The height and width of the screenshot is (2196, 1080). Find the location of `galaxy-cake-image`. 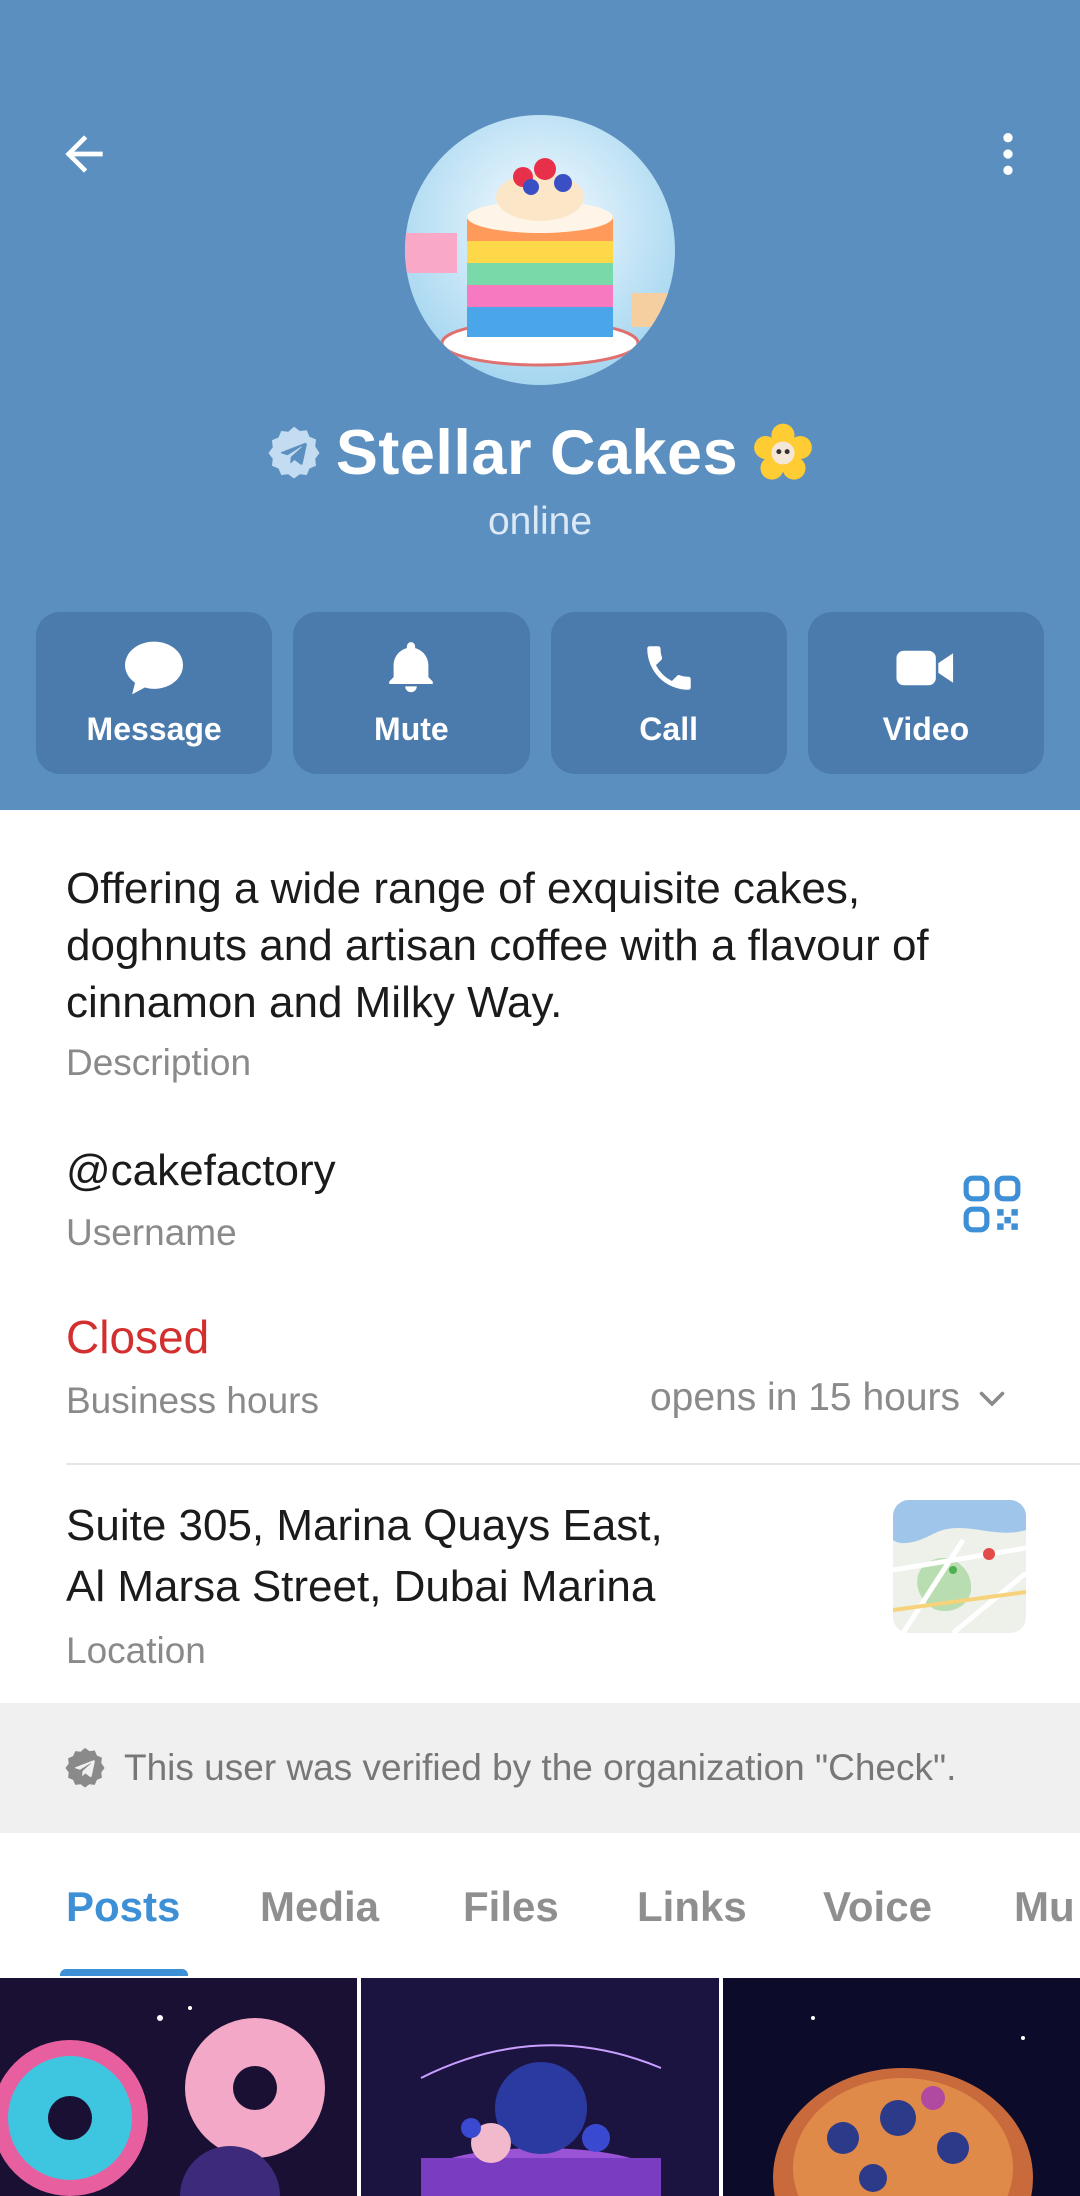

galaxy-cake-image is located at coordinates (540, 2087).